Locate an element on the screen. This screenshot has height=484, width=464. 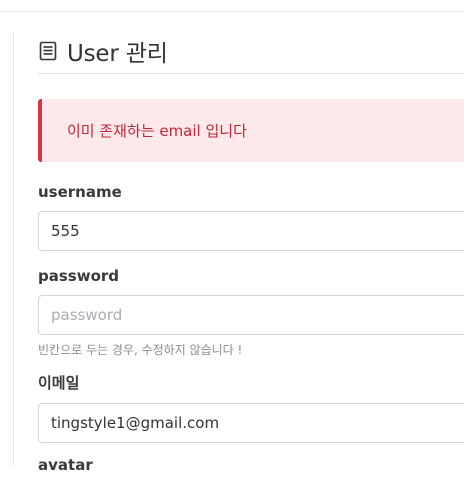
username-group: username is located at coordinates (251, 217).